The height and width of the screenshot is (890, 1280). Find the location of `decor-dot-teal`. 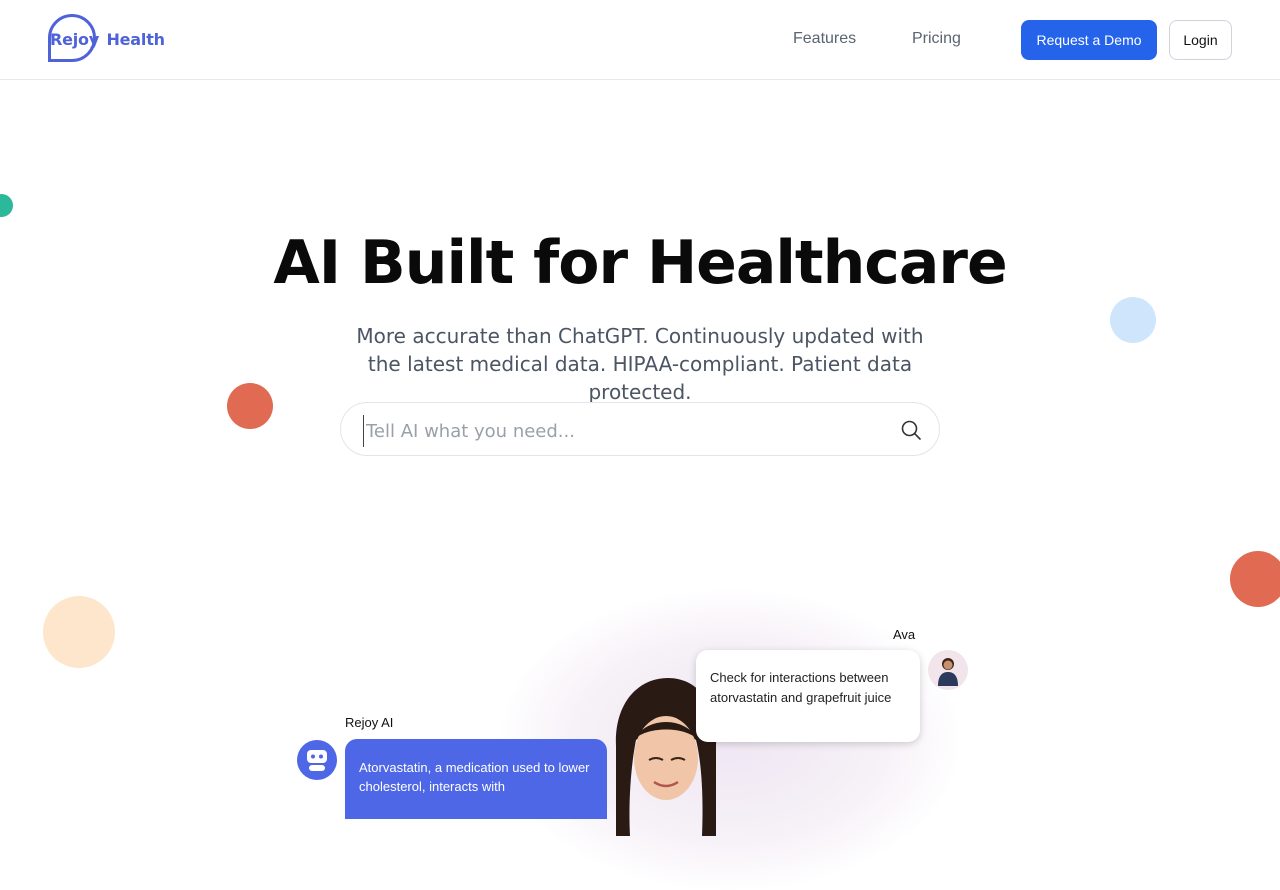

decor-dot-teal is located at coordinates (6, 205).